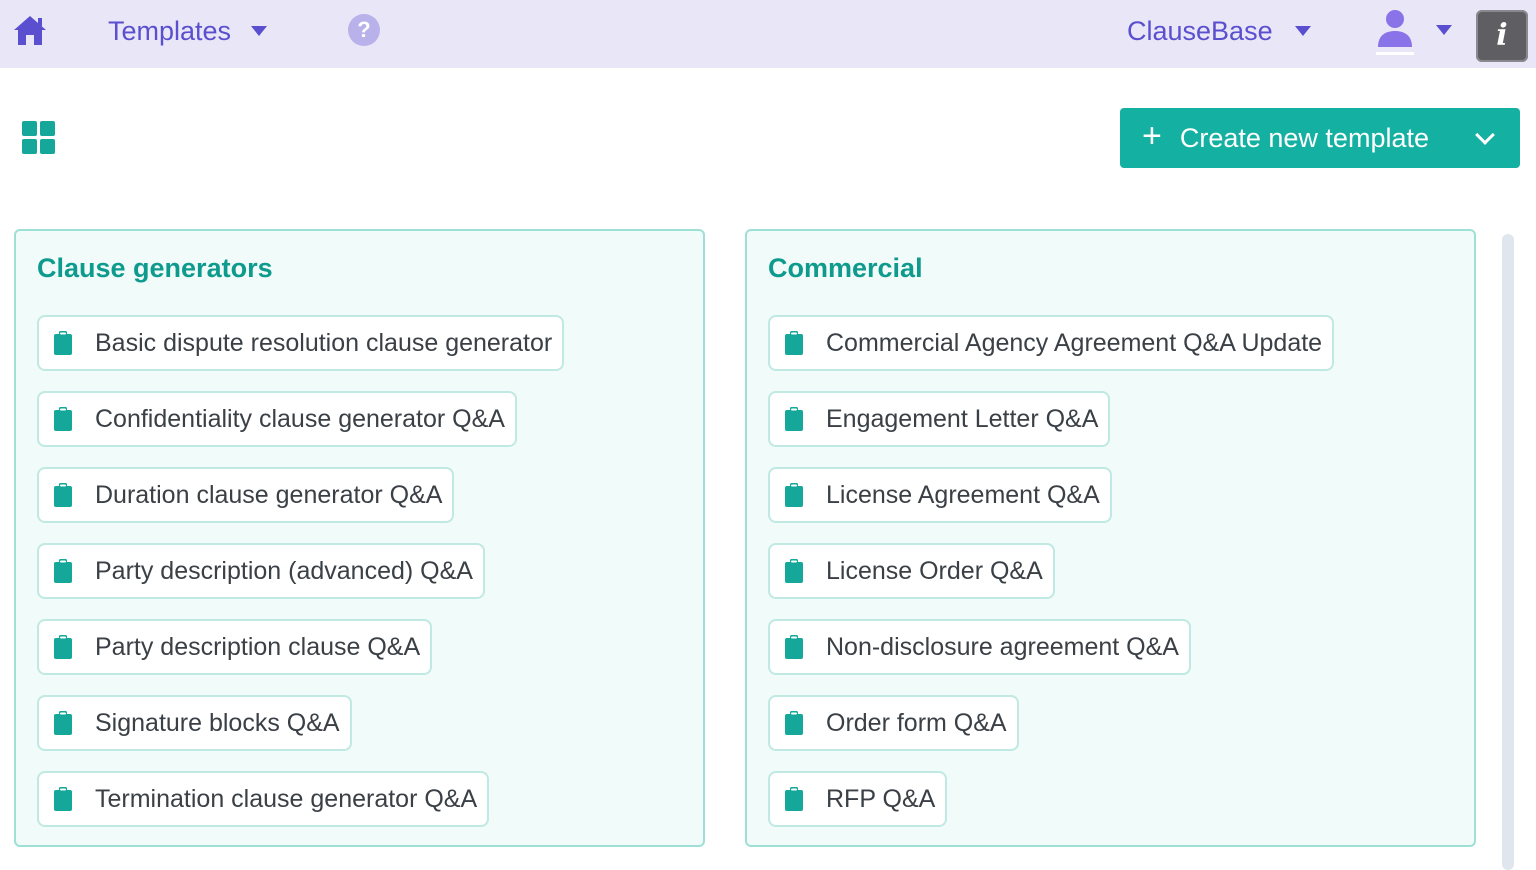 The height and width of the screenshot is (870, 1536). What do you see at coordinates (284, 570) in the screenshot?
I see `template-item-label: Party description (advanced) Q&A` at bounding box center [284, 570].